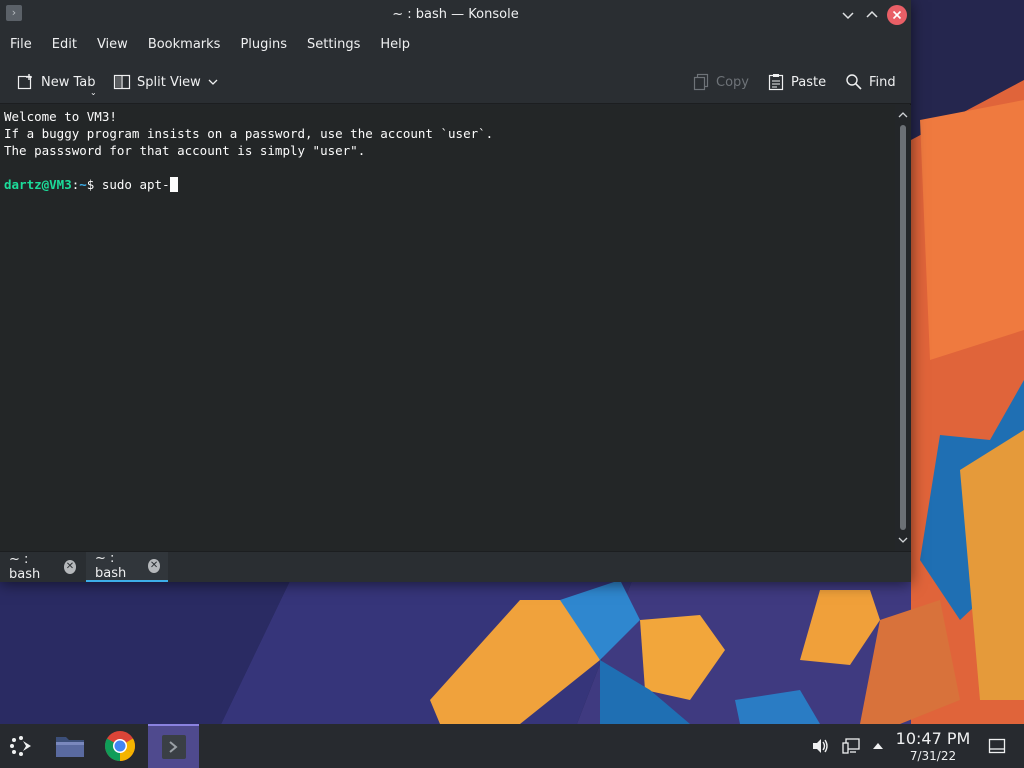  I want to click on scroll-up-button, so click(903, 115).